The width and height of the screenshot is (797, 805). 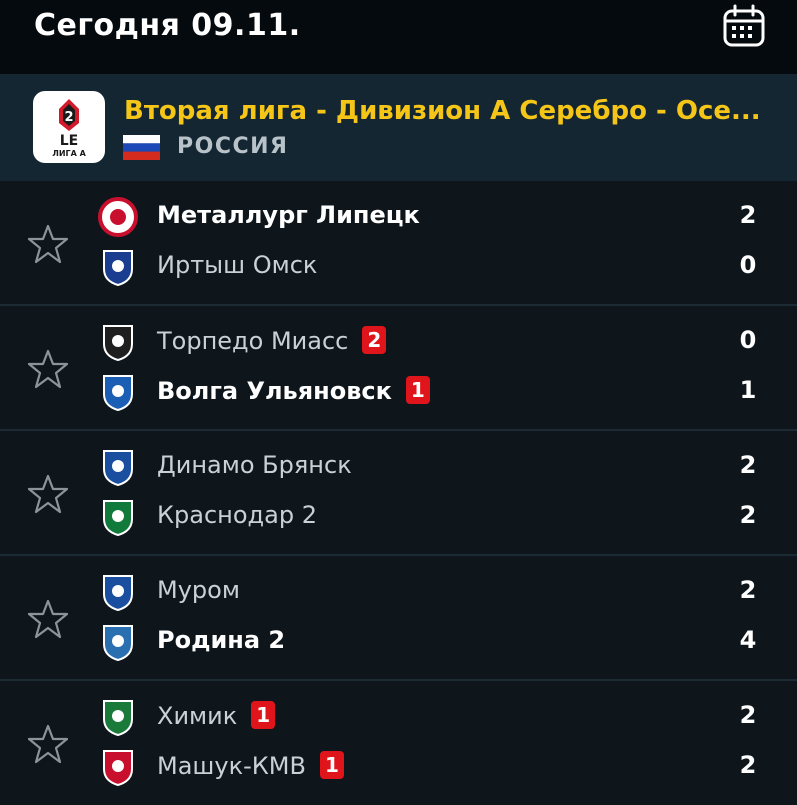 I want to click on team-name: Иртыш Омск, so click(x=237, y=265).